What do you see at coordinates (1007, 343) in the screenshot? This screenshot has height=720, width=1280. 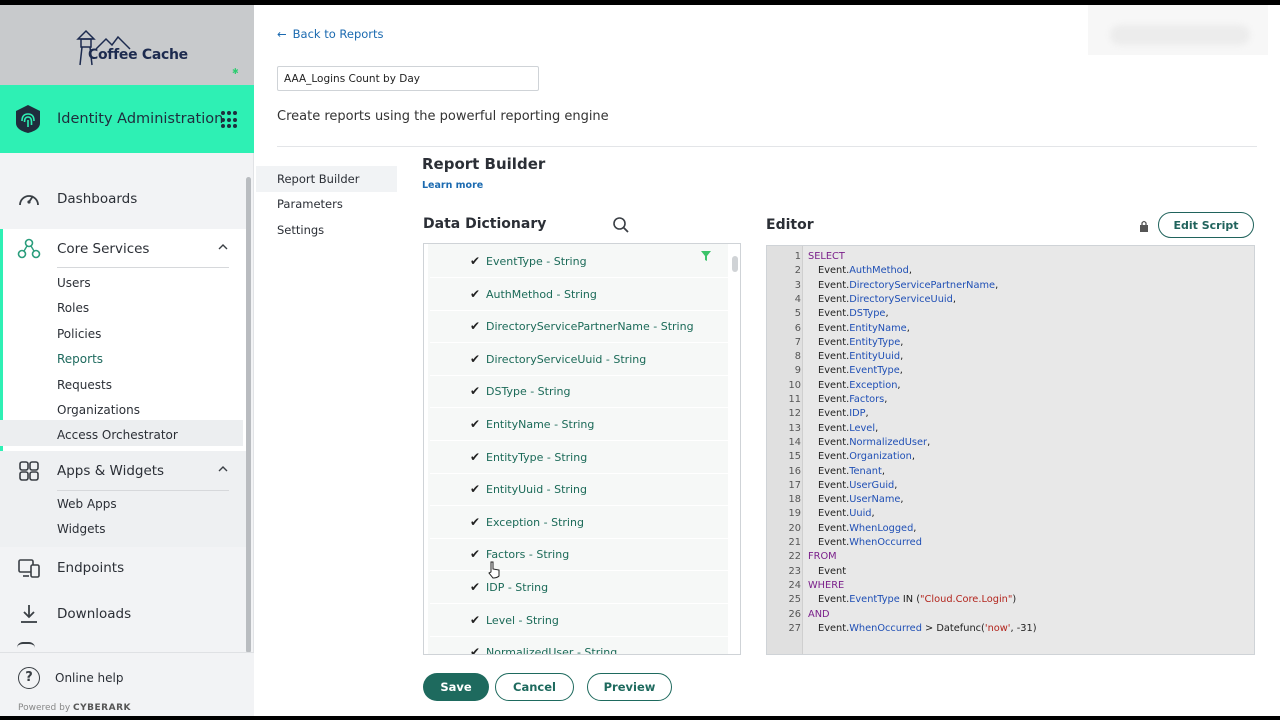 I see `code-line: 7 Event.EntityType,` at bounding box center [1007, 343].